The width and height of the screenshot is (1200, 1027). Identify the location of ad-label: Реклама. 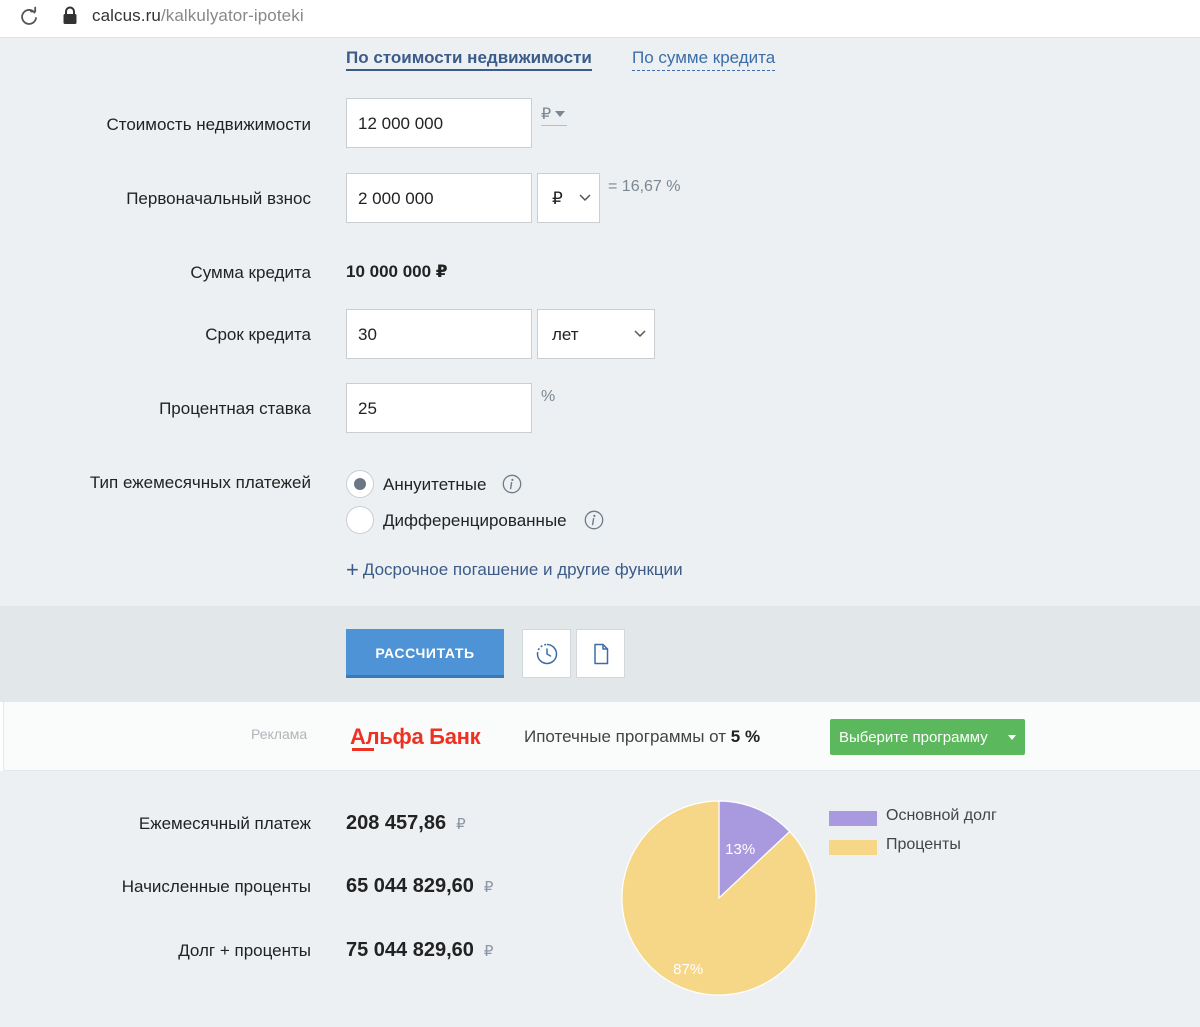
(279, 734).